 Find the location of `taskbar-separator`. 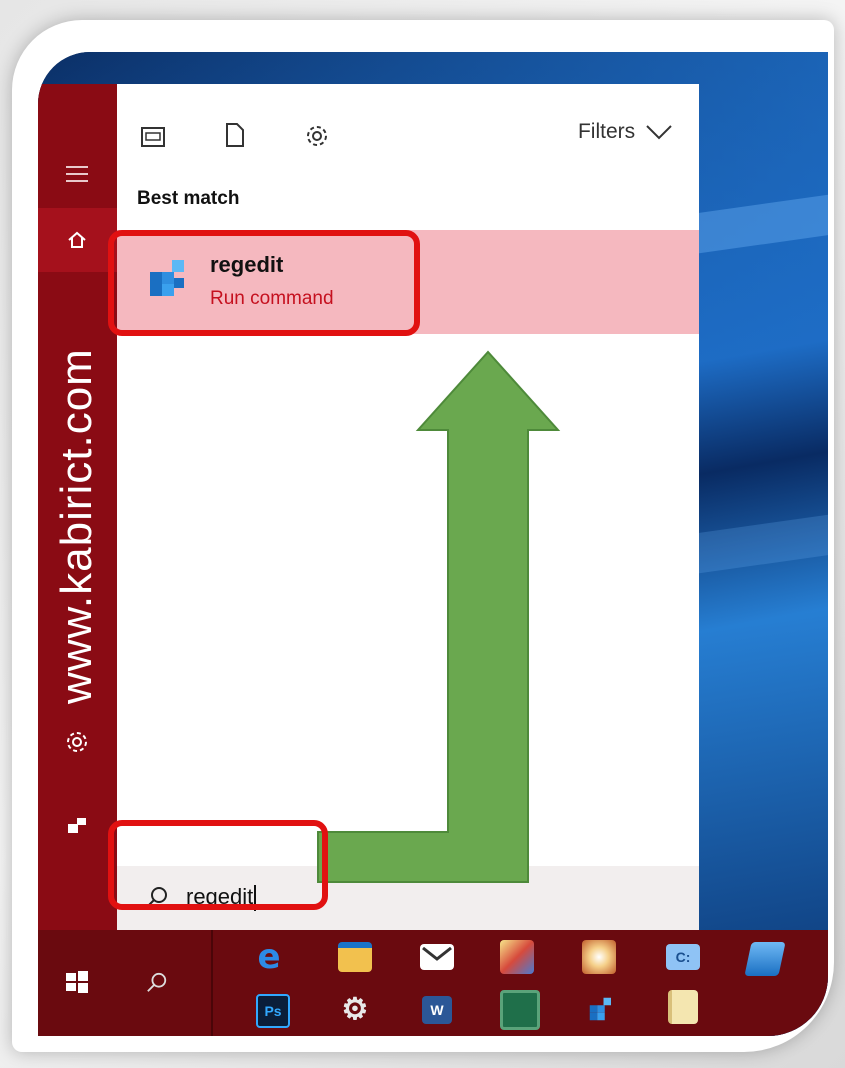

taskbar-separator is located at coordinates (212, 983).